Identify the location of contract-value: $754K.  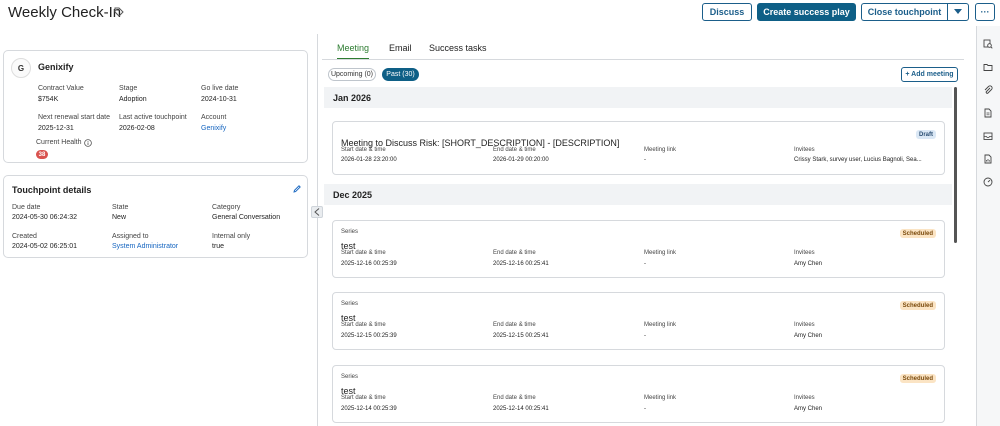
(48, 99).